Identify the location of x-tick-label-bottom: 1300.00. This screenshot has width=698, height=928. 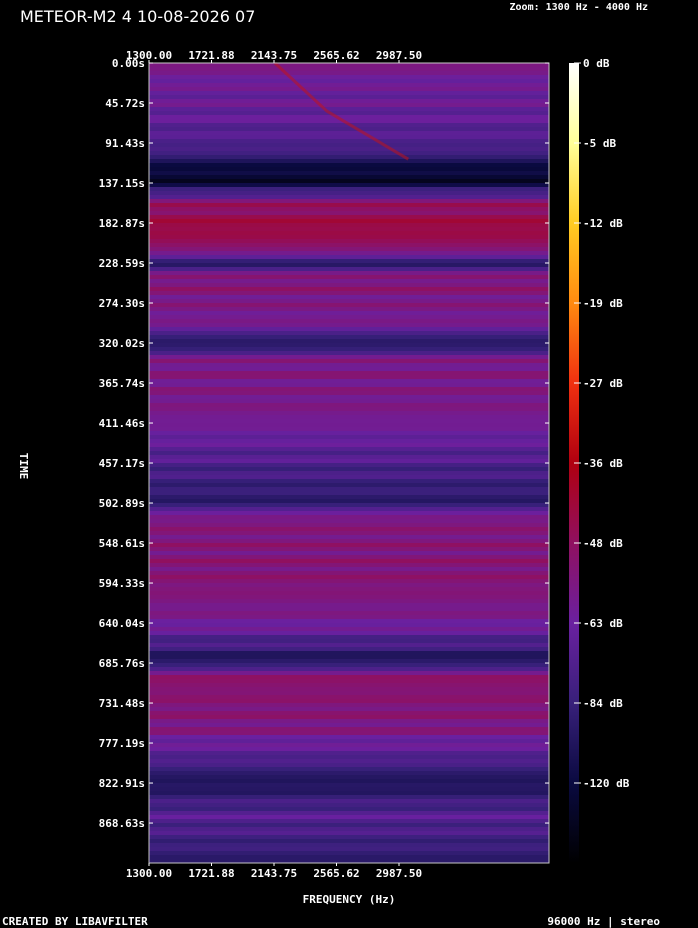
(149, 873).